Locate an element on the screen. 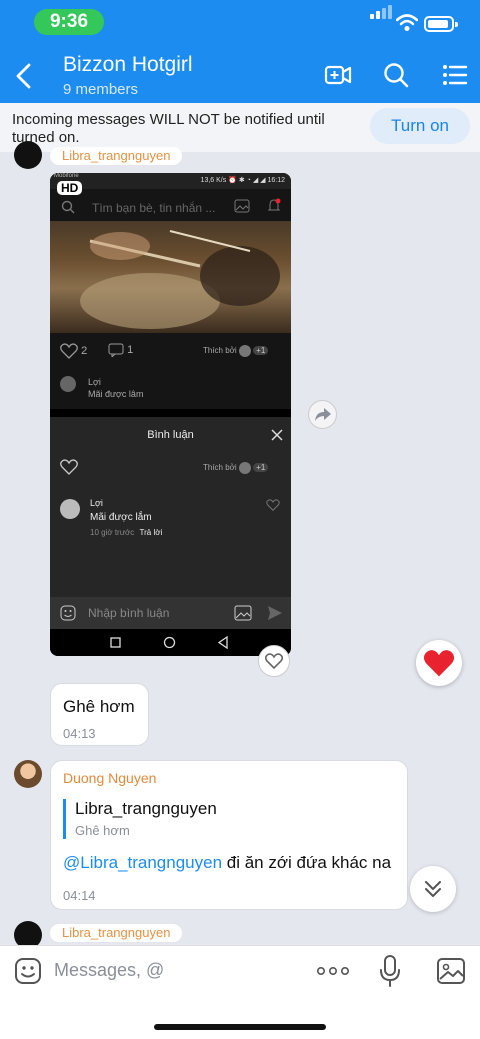  image-like-icon is located at coordinates (69, 351).